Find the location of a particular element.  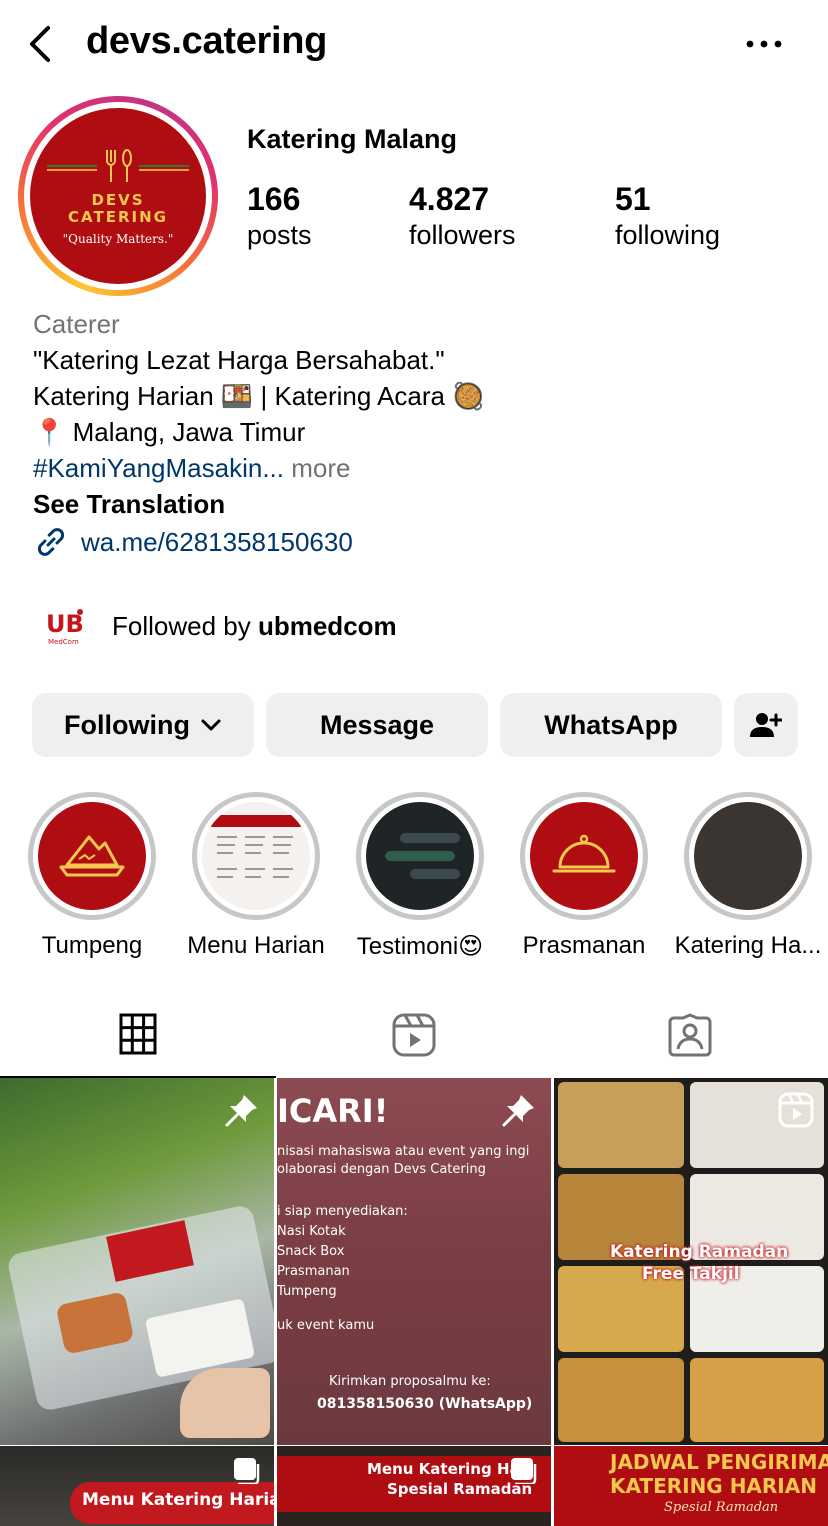

profile-tabs is located at coordinates (414, 1035).